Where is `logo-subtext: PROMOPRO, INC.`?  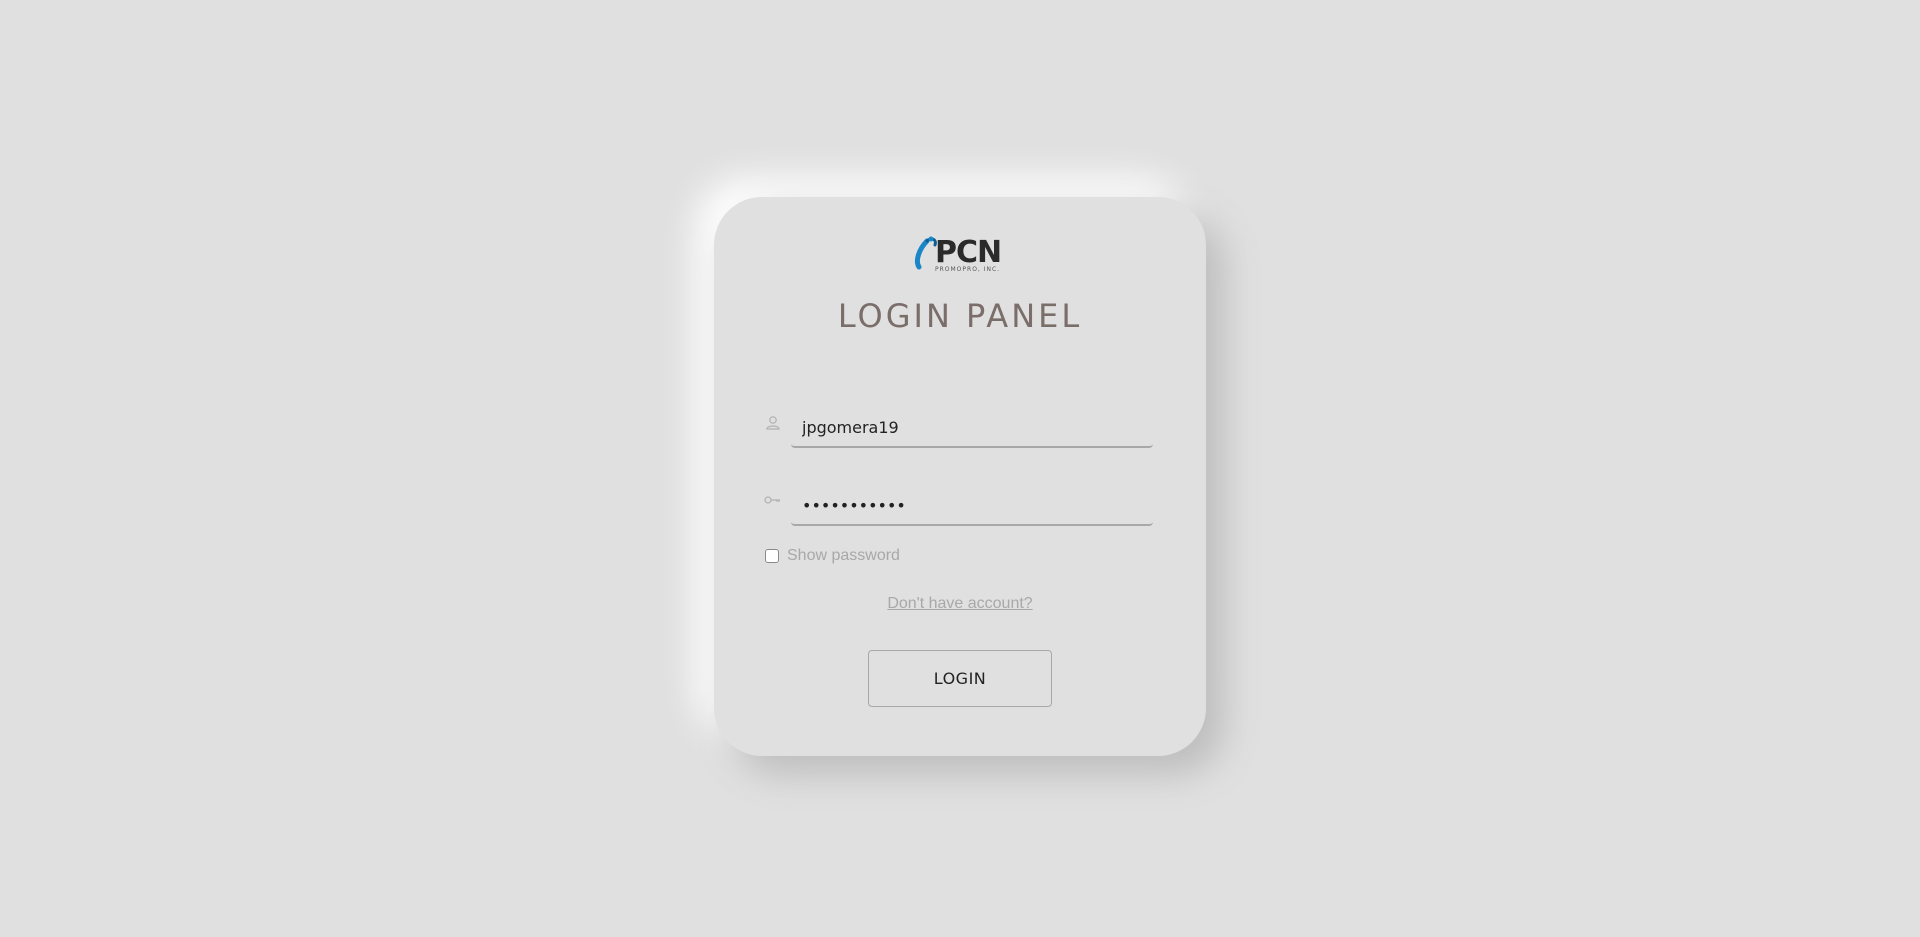 logo-subtext: PROMOPRO, INC. is located at coordinates (968, 269).